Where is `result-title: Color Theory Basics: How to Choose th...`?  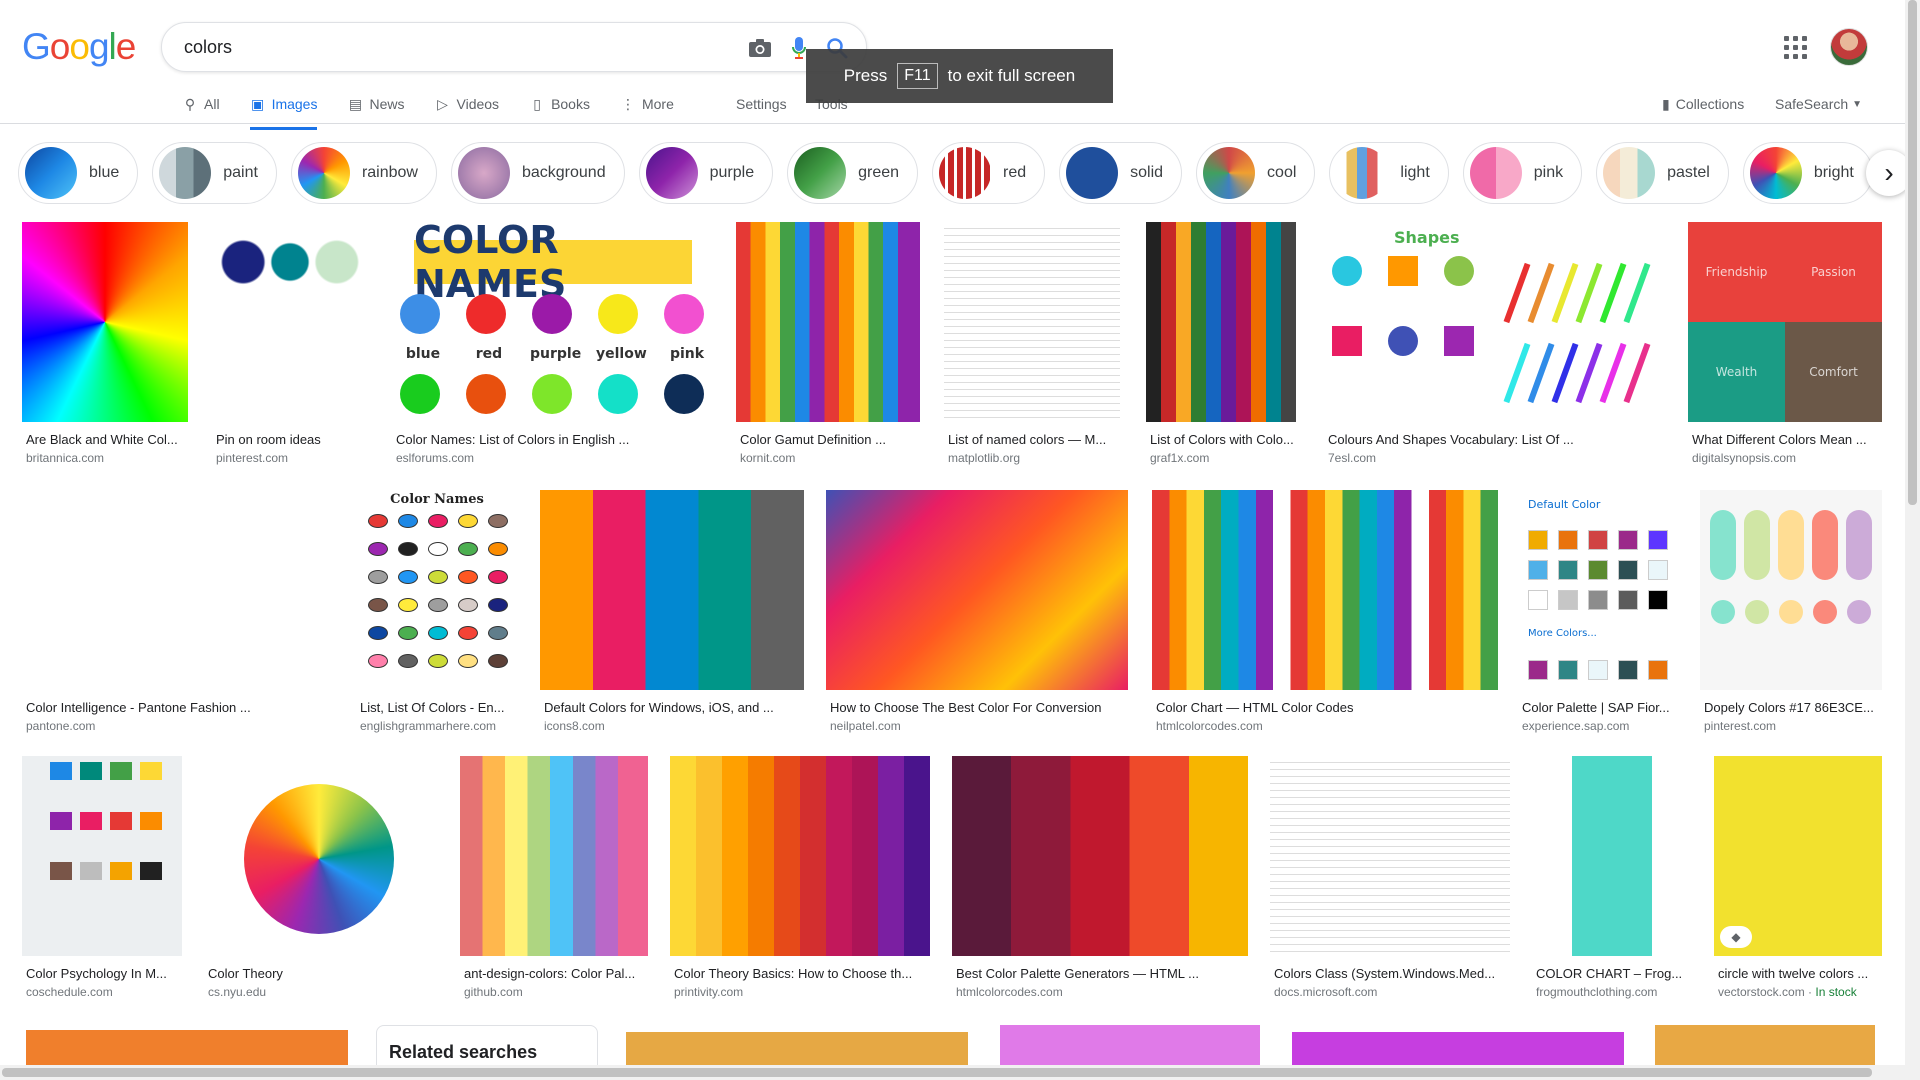
result-title: Color Theory Basics: How to Choose th... is located at coordinates (802, 973).